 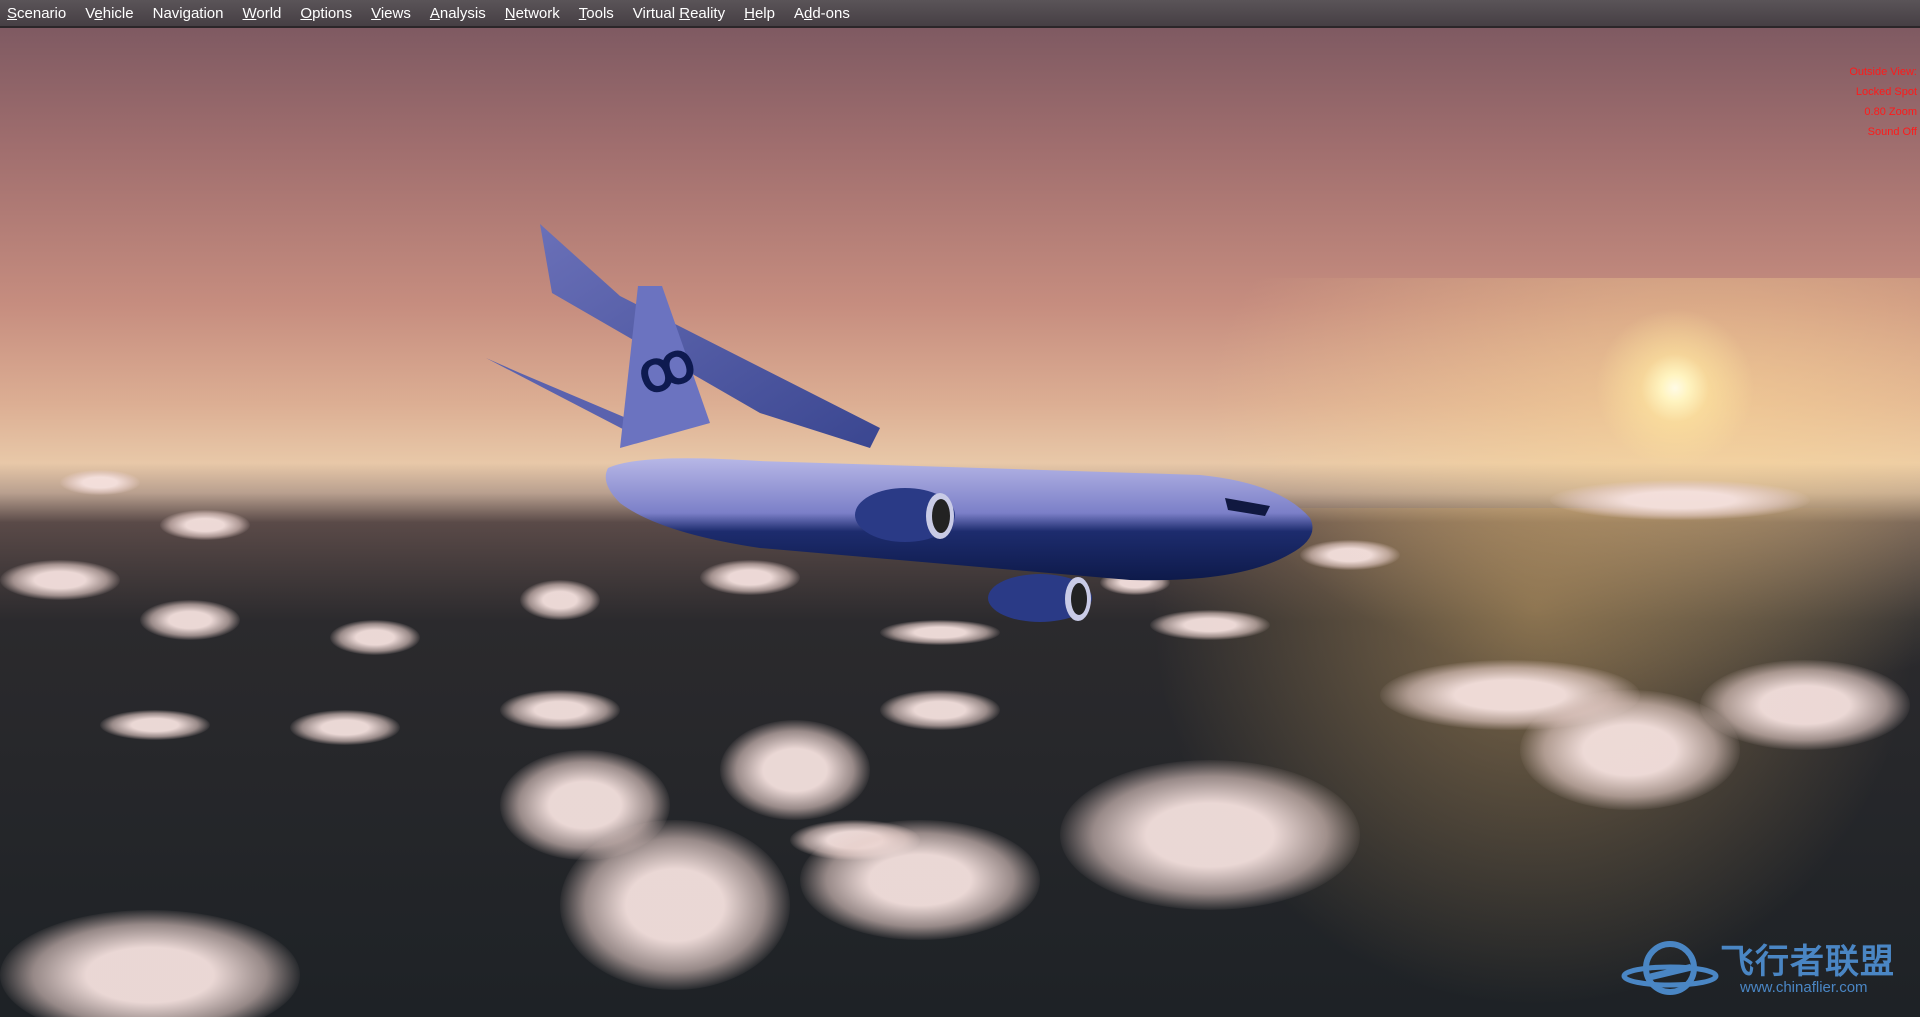 I want to click on hud-camera: Locked Spot, so click(x=1886, y=92).